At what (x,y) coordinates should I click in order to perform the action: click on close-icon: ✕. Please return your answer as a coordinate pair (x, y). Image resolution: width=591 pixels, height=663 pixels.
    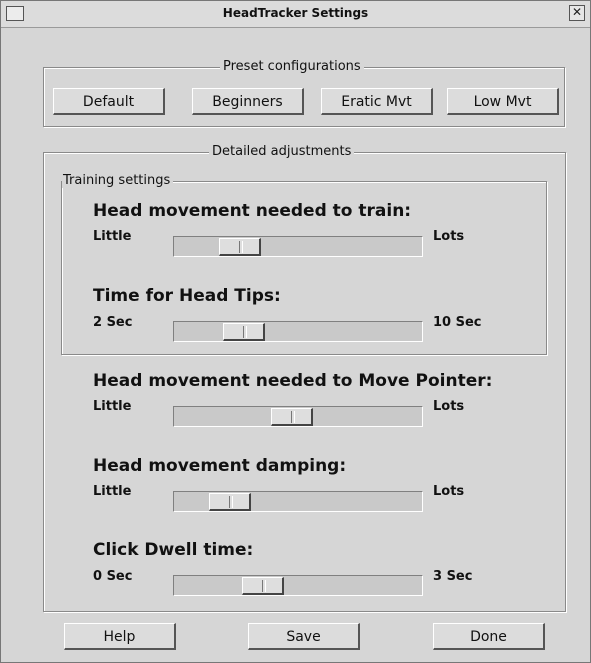
    Looking at the image, I should click on (577, 13).